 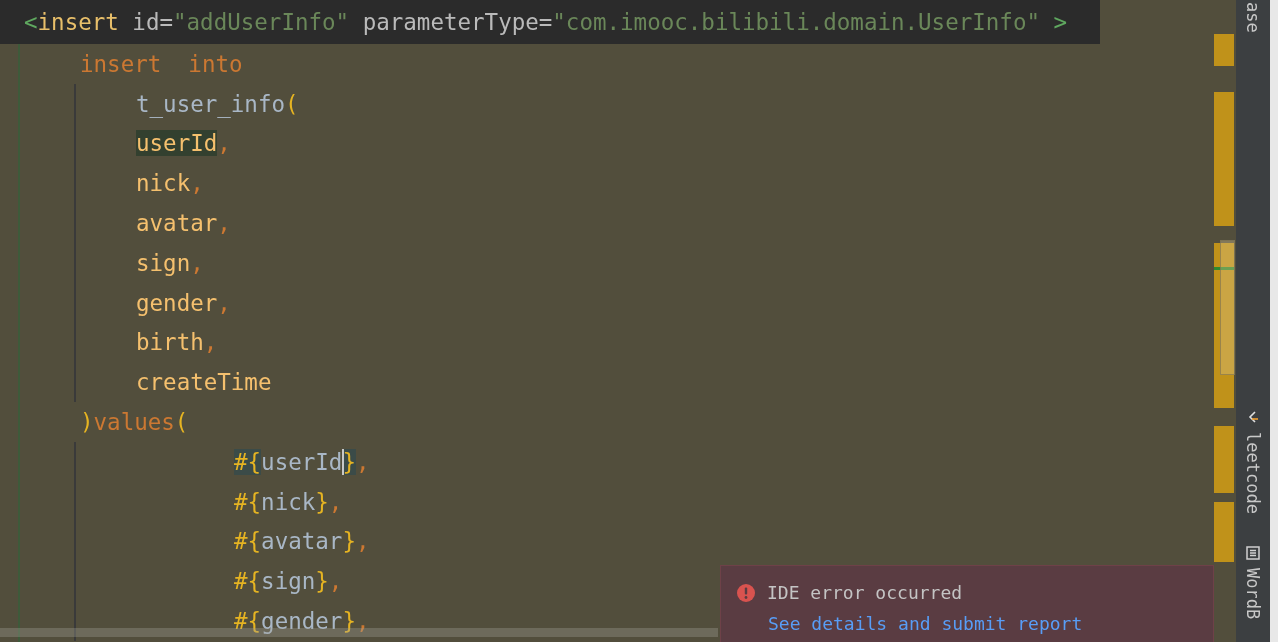 What do you see at coordinates (1227, 307) in the screenshot?
I see `scroll-thumb` at bounding box center [1227, 307].